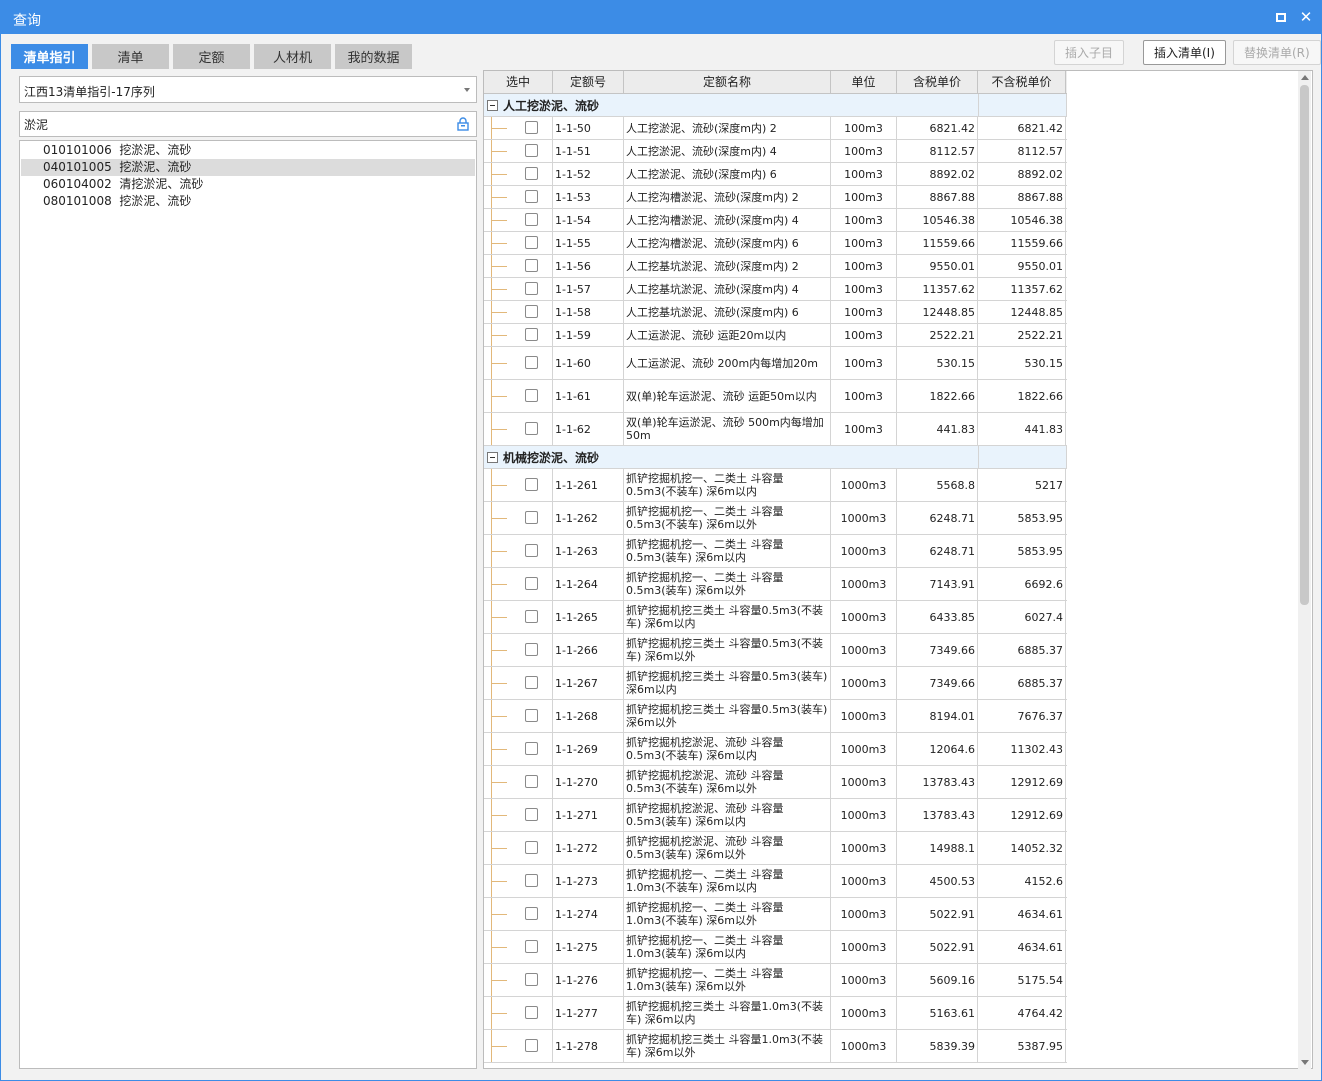 The image size is (1322, 1081). I want to click on result-item: 060104002 清挖淤泥、流砂, so click(248, 184).